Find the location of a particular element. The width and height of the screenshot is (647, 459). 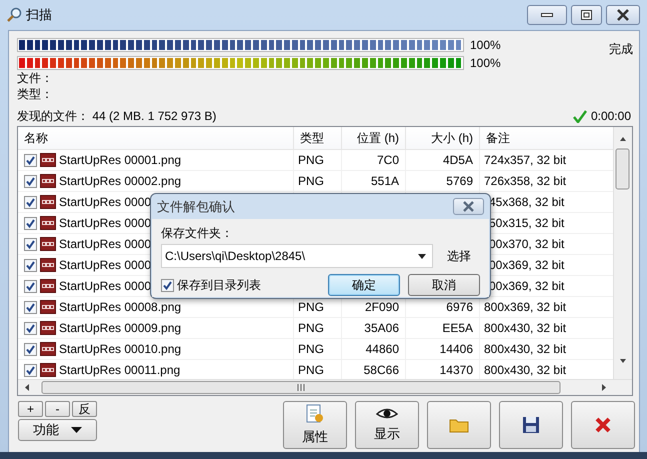

dialog-title: 文件解包确认 is located at coordinates (196, 207).